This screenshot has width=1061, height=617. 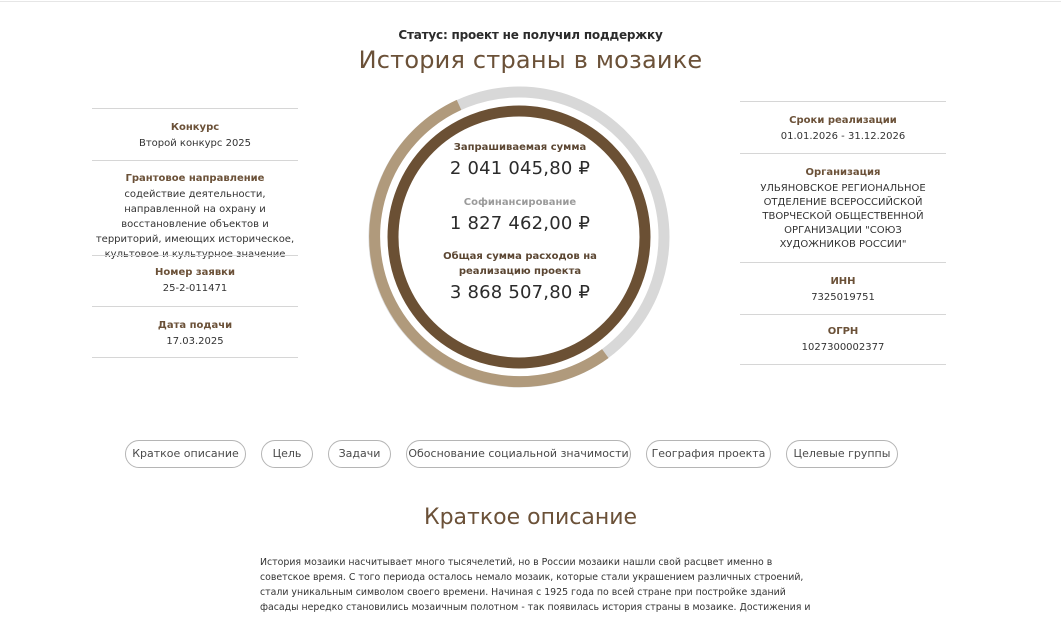 I want to click on info-inn: ИНН 7325019751, so click(x=843, y=288).